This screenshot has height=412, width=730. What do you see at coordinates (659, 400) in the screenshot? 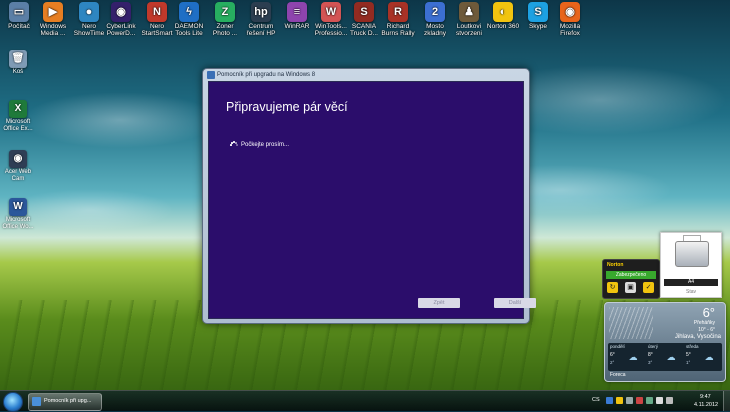
I see `tray-signal-icon` at bounding box center [659, 400].